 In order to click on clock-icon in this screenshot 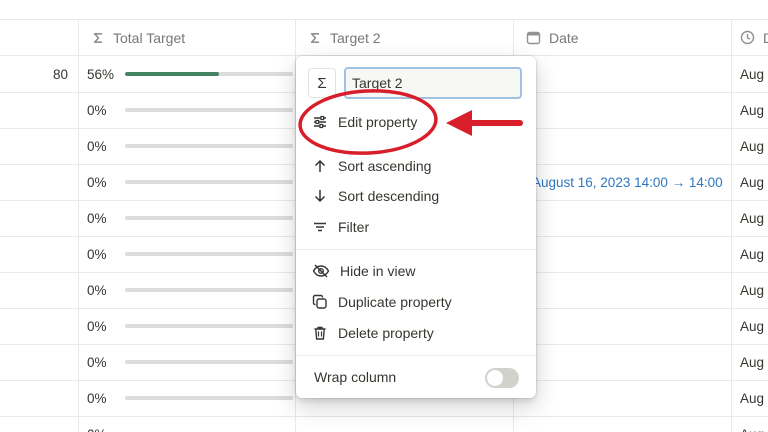, I will do `click(747, 37)`.